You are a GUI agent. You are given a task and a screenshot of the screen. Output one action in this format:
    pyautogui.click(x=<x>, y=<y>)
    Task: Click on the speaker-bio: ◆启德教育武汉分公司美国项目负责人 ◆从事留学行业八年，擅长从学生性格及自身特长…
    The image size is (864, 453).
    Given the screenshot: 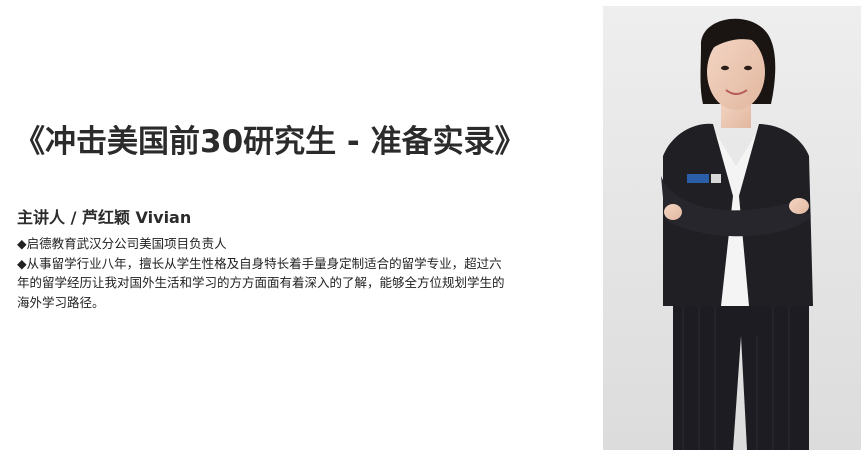 What is the action you would take?
    pyautogui.click(x=304, y=273)
    